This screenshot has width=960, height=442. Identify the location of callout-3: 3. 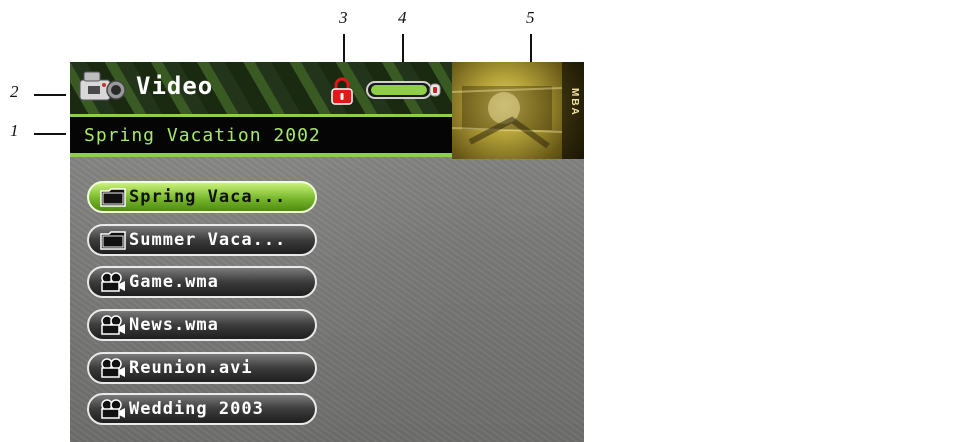
(343, 17).